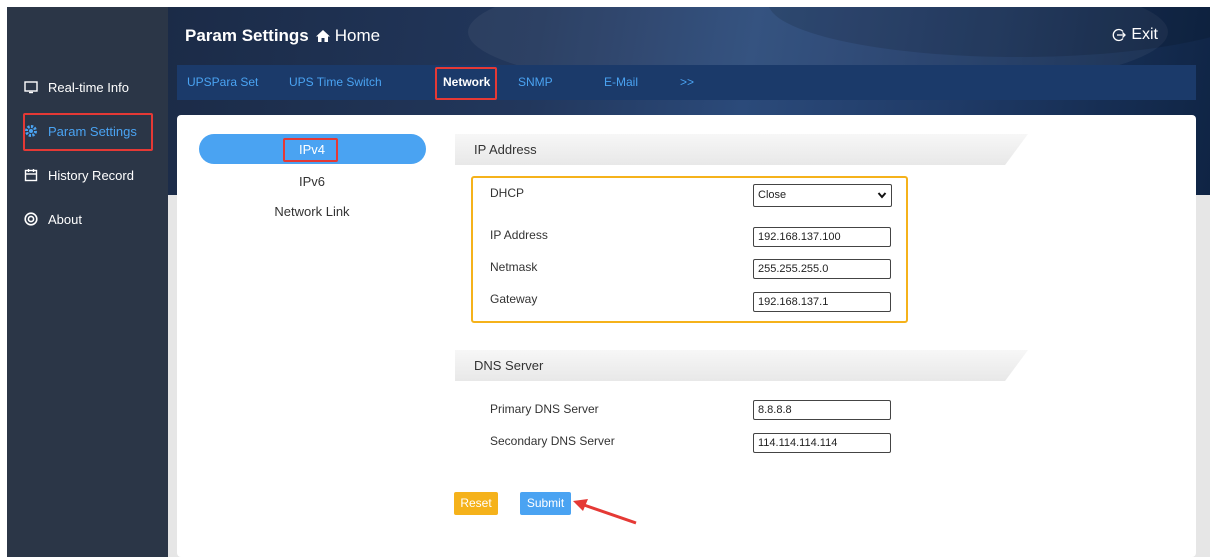 The image size is (1210, 557). What do you see at coordinates (514, 267) in the screenshot?
I see `netmask-label: Netmask` at bounding box center [514, 267].